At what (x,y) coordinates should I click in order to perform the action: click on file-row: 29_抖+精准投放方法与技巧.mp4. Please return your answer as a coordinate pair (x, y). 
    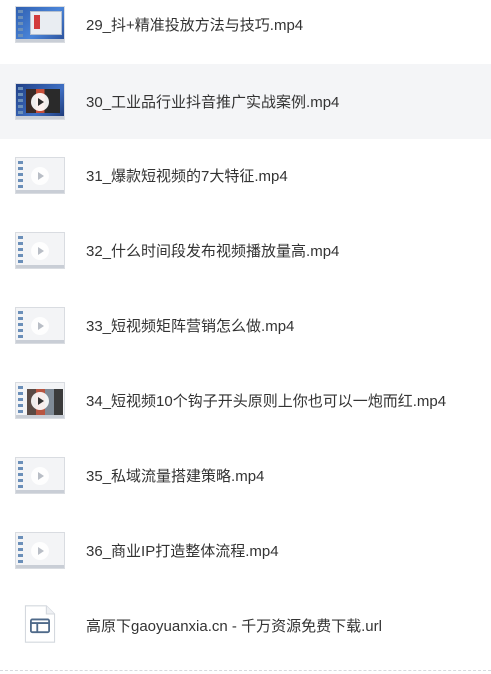
    Looking at the image, I should click on (245, 31).